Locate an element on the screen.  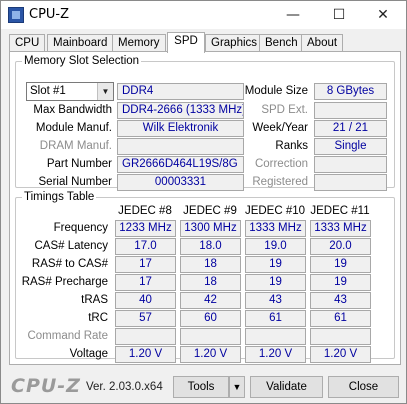
timing-column-header: JEDEC #8 is located at coordinates (145, 211).